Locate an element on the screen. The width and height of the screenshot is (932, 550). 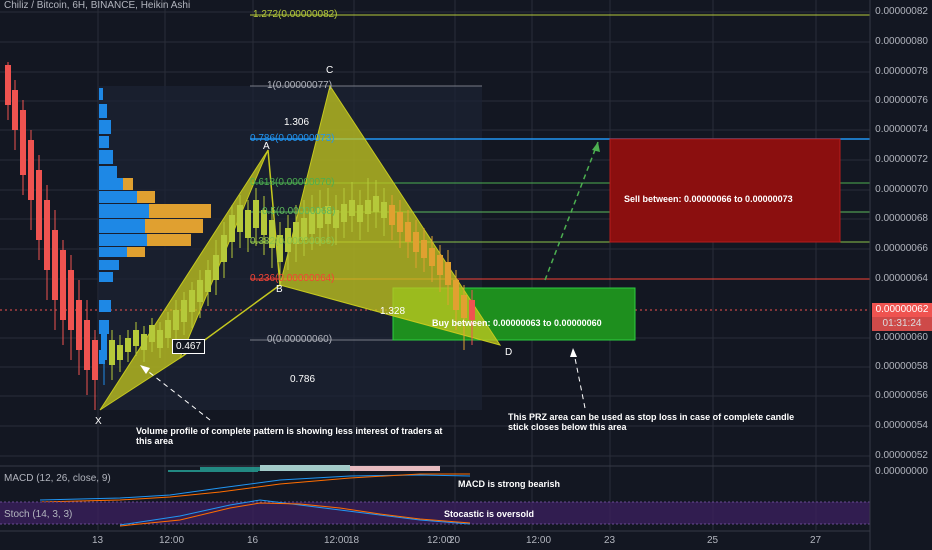
point-d-label: D is located at coordinates (509, 352).